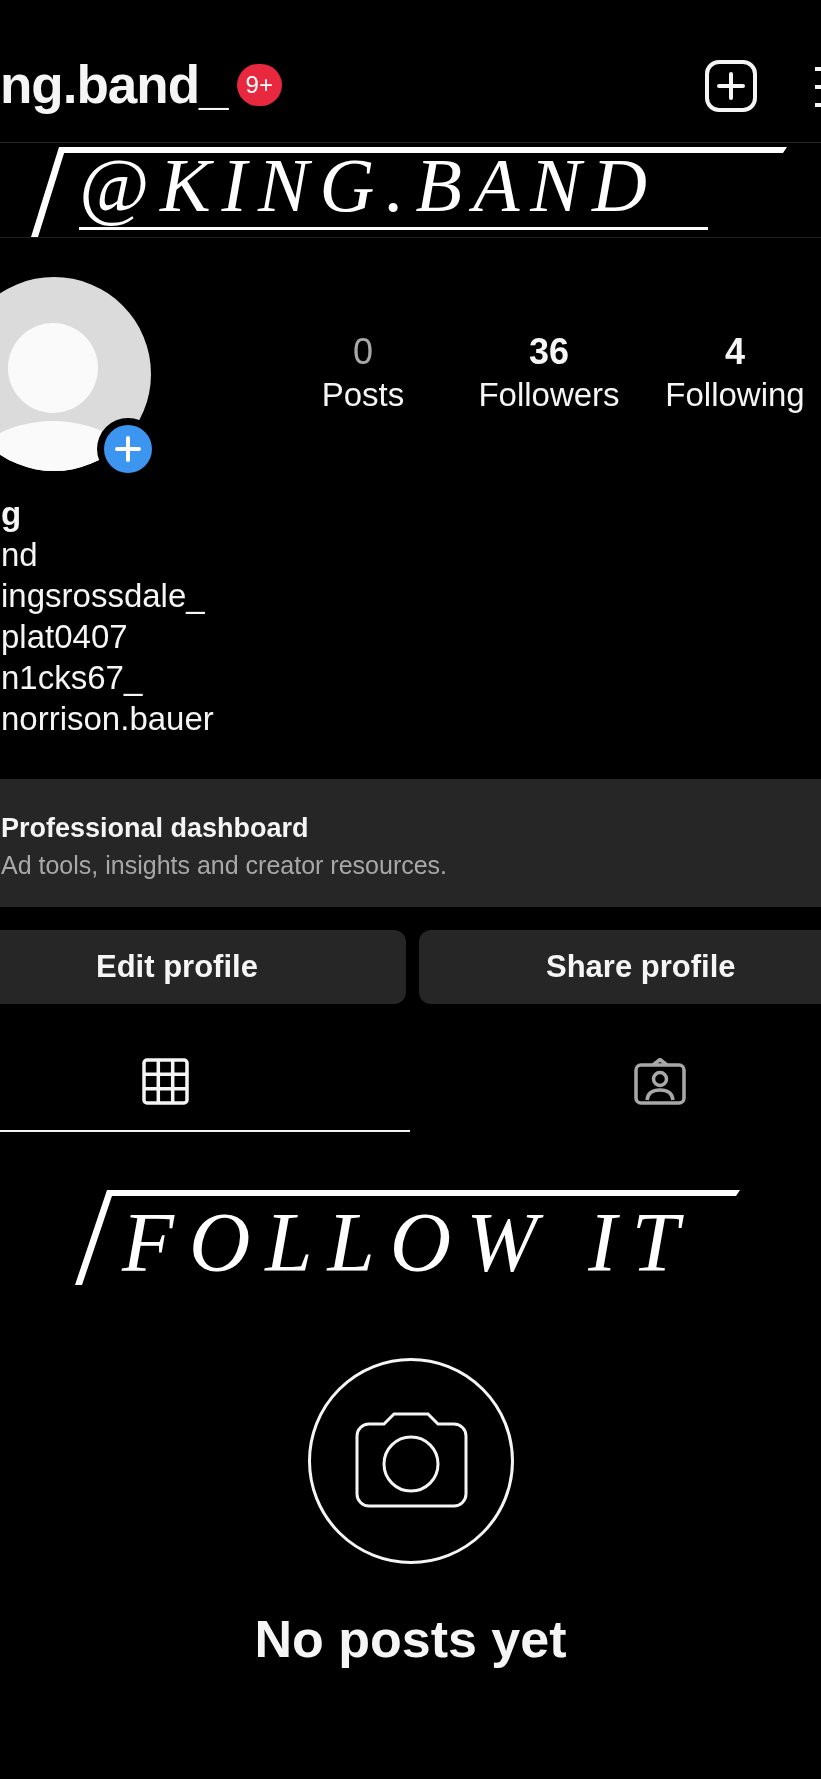  I want to click on stat-label: Following, so click(735, 395).